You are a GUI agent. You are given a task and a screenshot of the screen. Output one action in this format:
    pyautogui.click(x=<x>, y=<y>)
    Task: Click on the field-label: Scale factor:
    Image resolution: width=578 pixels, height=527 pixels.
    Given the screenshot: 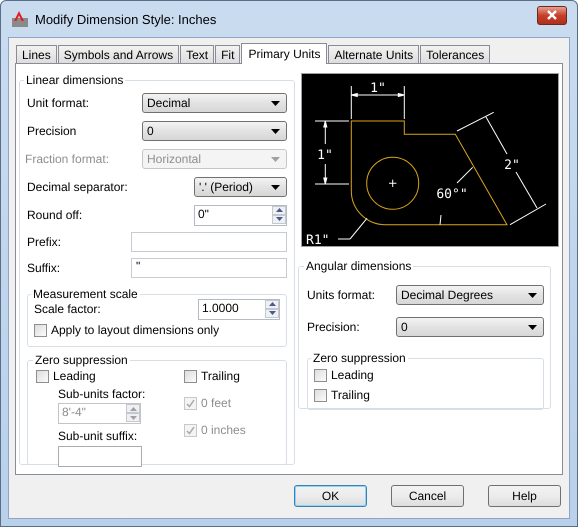 What is the action you would take?
    pyautogui.click(x=67, y=309)
    